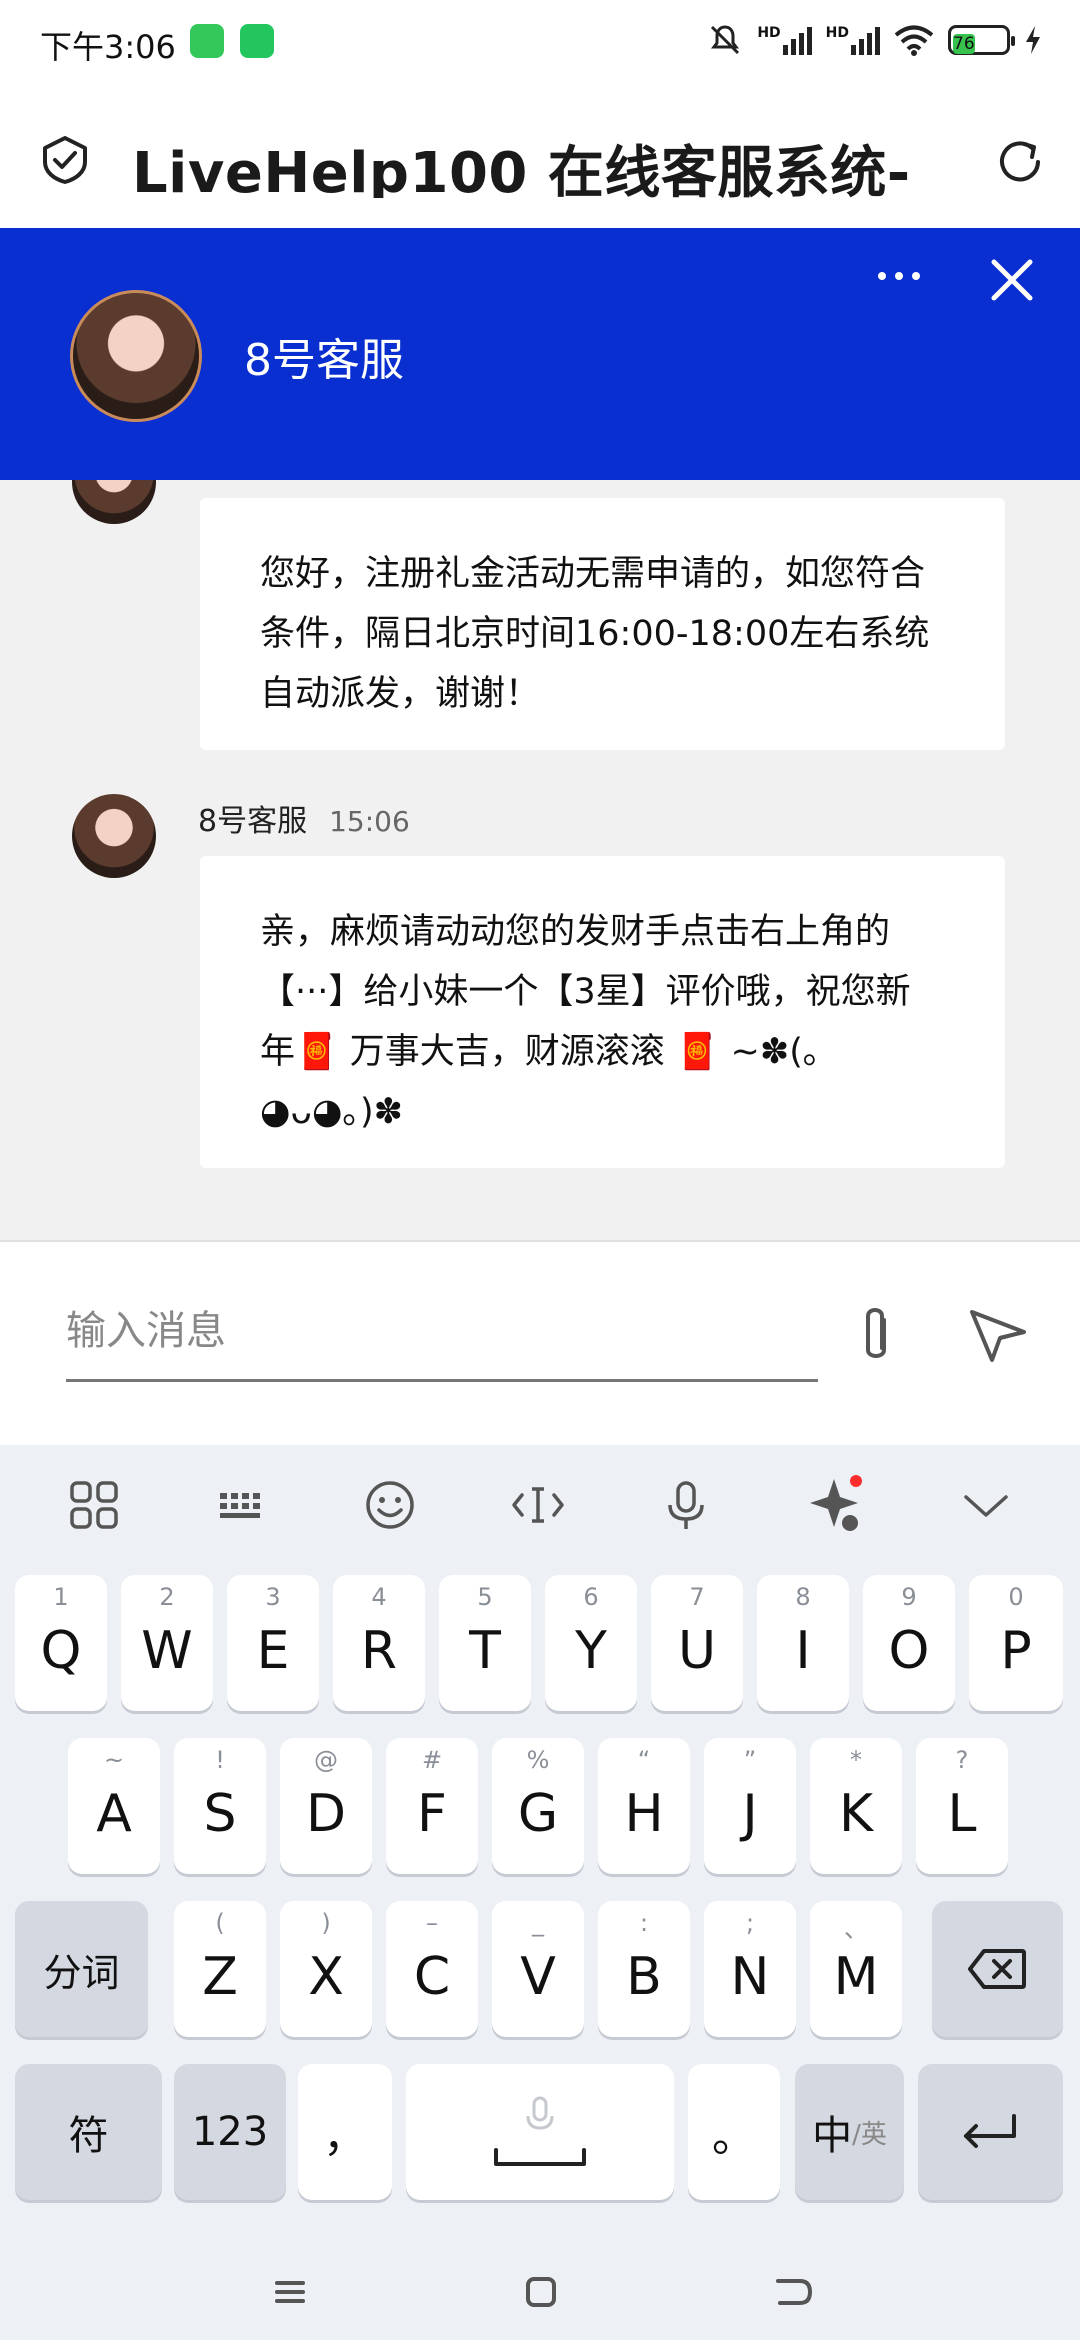  Describe the element at coordinates (485, 1643) in the screenshot. I see `key-t: 5T` at that location.